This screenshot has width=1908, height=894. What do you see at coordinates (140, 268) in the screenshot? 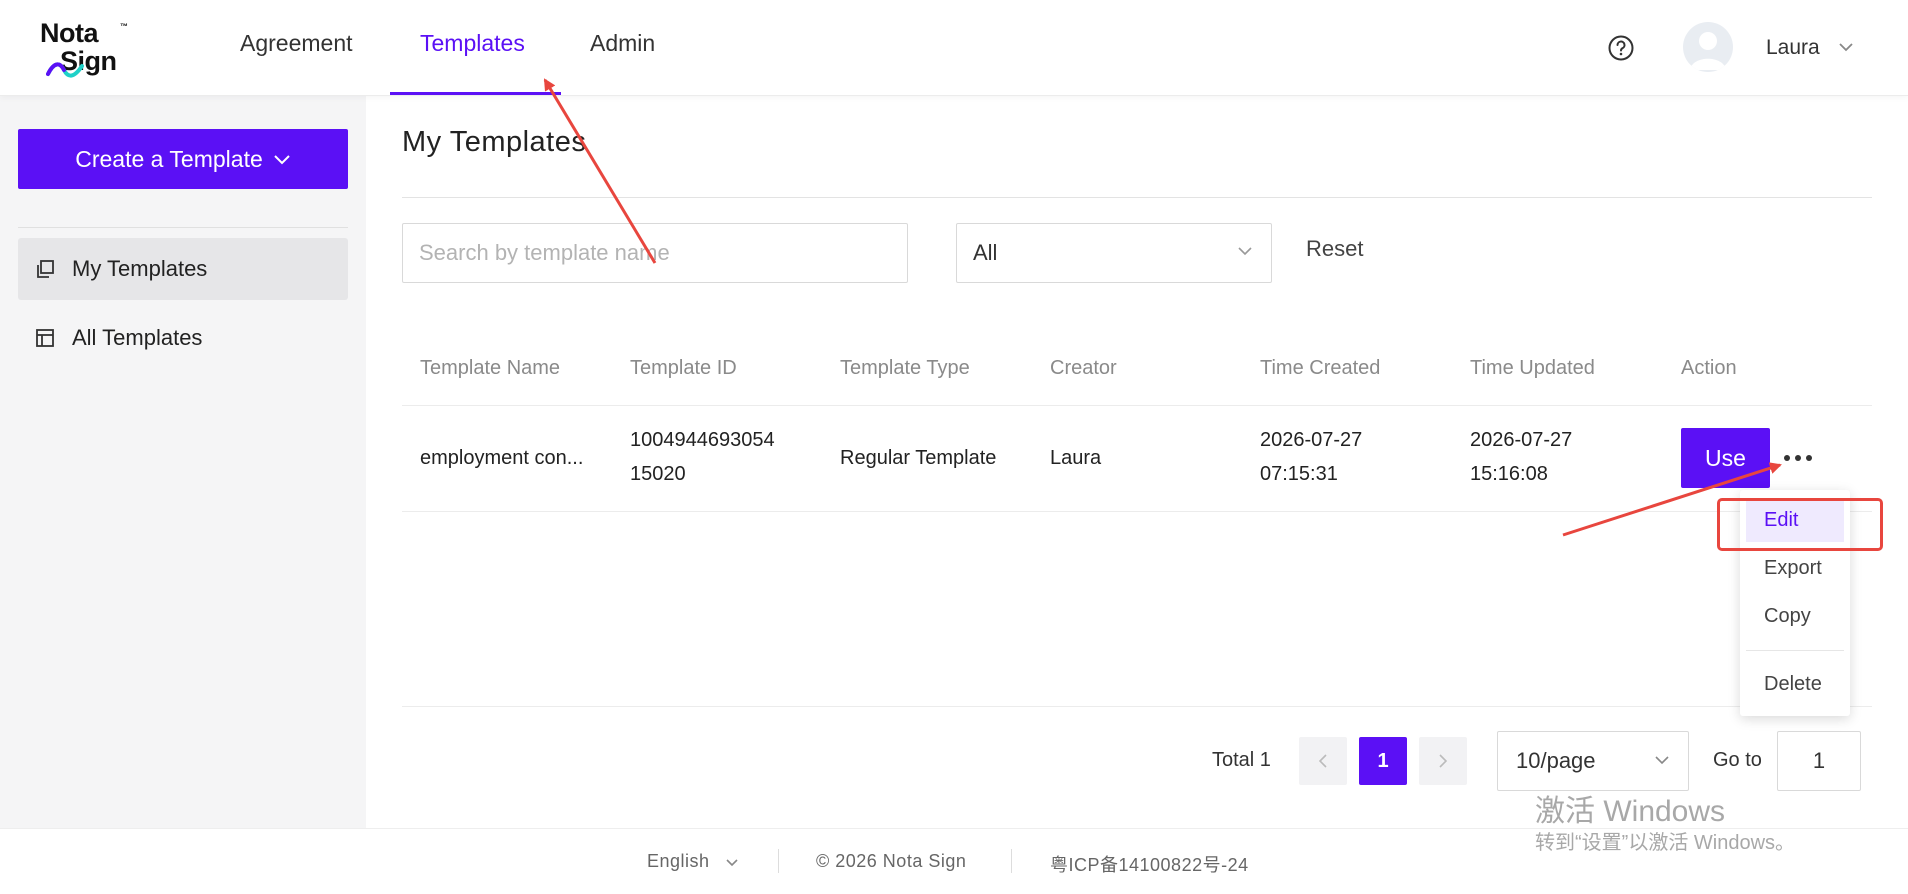
I see `sidebar-item-label: My Templates` at bounding box center [140, 268].